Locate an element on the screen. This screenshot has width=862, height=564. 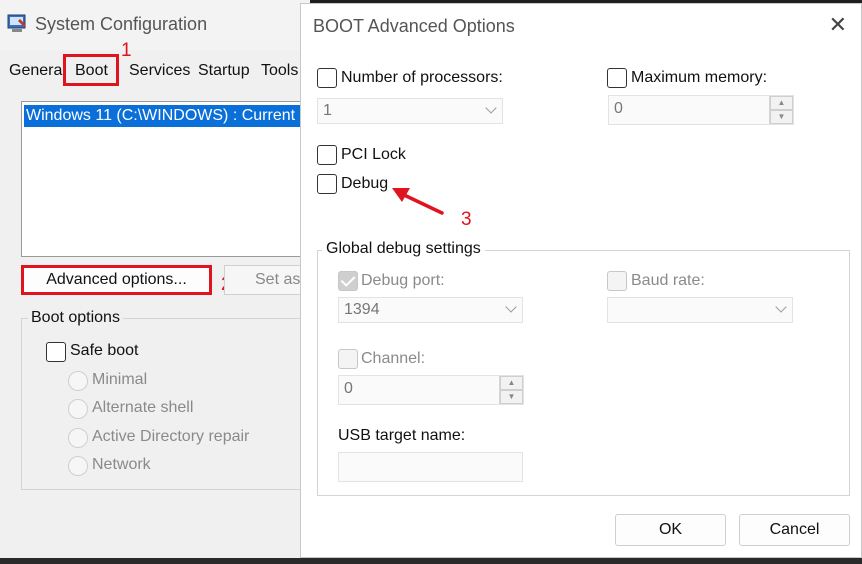
title-bar: System Configuration is located at coordinates (155, 25).